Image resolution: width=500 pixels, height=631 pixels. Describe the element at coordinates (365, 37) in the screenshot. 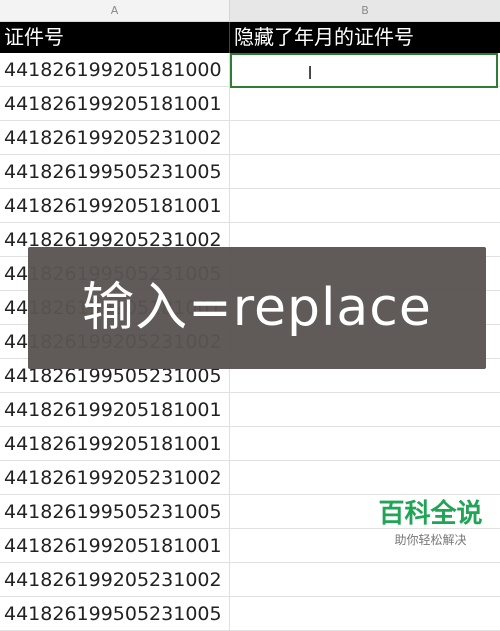

I see `header-cell-hidden-id-number: 隐藏了年月的证件号` at that location.